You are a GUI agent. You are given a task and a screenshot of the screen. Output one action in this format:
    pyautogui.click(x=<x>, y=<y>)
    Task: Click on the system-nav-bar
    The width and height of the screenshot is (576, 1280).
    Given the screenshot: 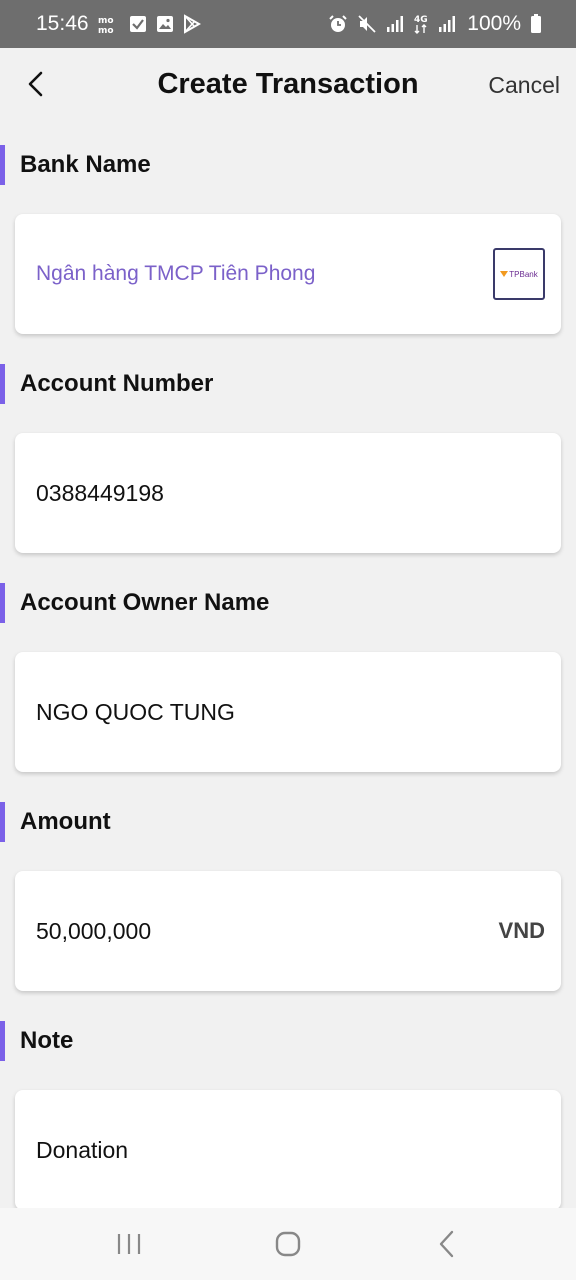 What is the action you would take?
    pyautogui.click(x=288, y=1244)
    